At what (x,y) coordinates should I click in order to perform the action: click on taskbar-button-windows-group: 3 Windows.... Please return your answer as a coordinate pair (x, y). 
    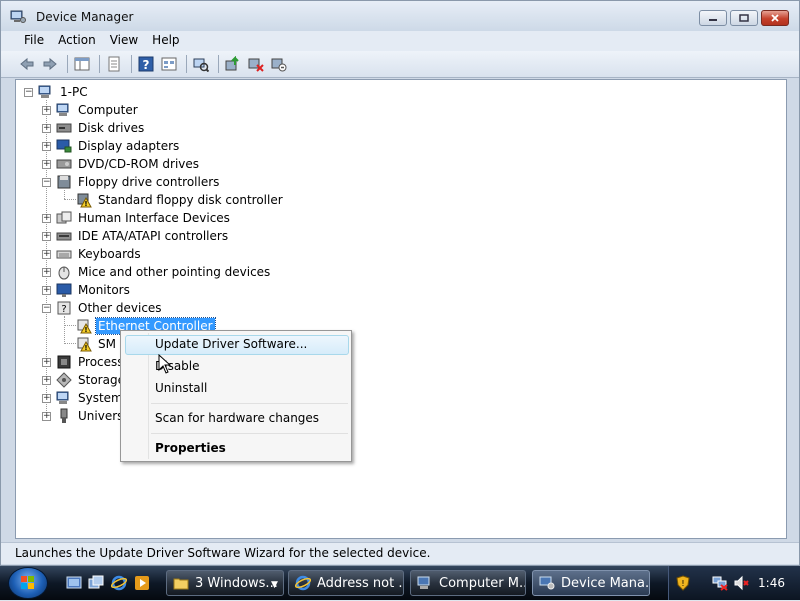
    Looking at the image, I should click on (225, 583).